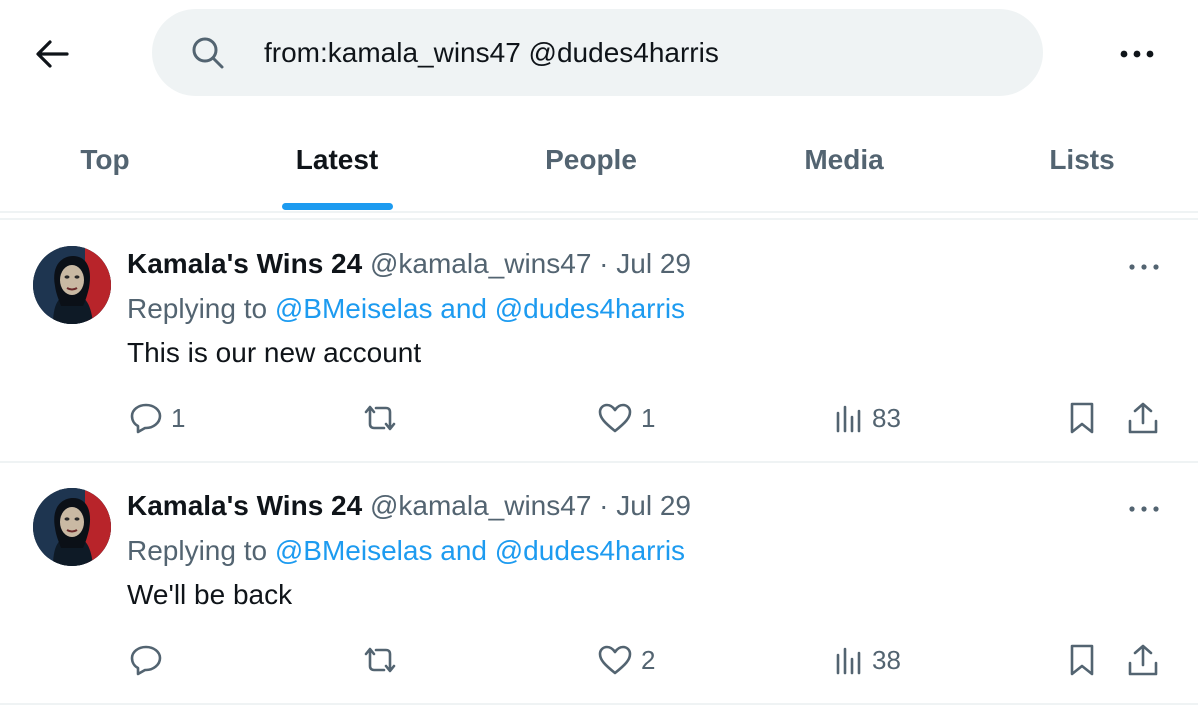 The height and width of the screenshot is (706, 1198). Describe the element at coordinates (648, 417) in the screenshot. I see `like-count: 1` at that location.